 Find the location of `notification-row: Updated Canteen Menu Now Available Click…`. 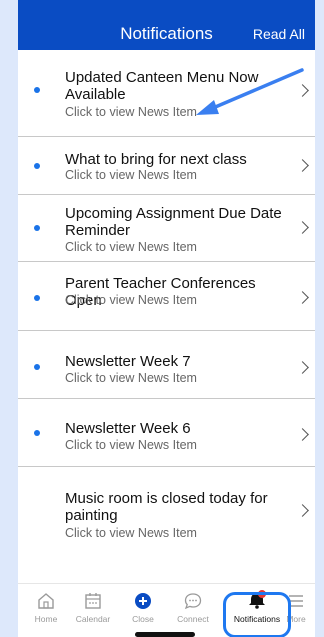

notification-row: Updated Canteen Menu Now Available Click… is located at coordinates (166, 93).